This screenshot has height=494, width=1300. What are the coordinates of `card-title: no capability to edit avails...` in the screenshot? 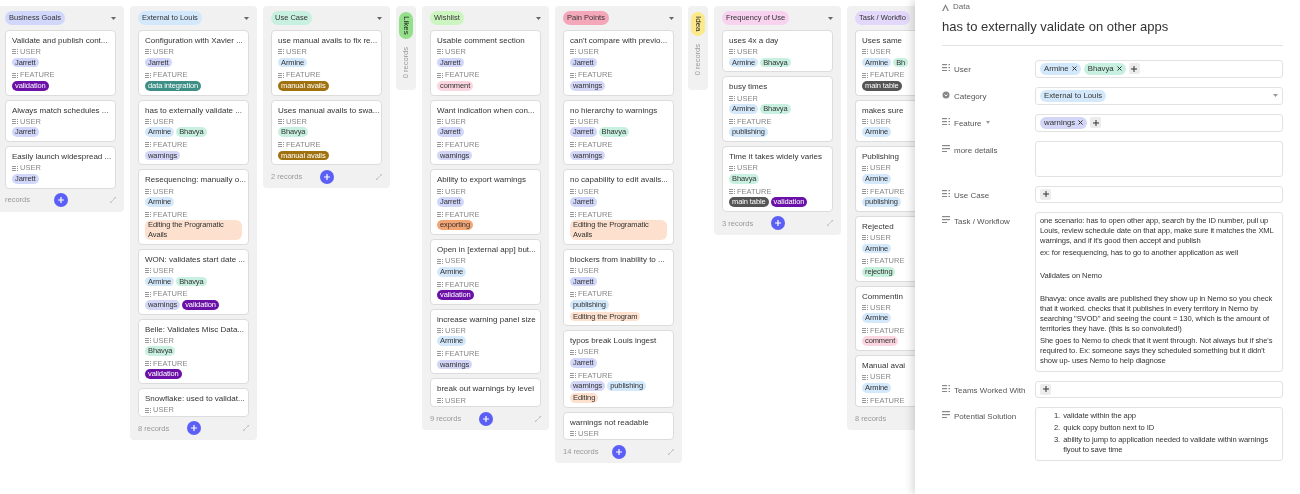 It's located at (618, 180).